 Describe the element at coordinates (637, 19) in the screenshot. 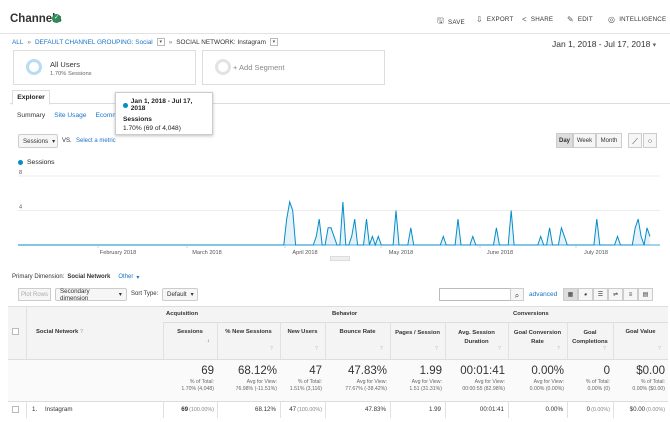

I see `intelligence-button: ◎ INTELLIGENCE` at that location.